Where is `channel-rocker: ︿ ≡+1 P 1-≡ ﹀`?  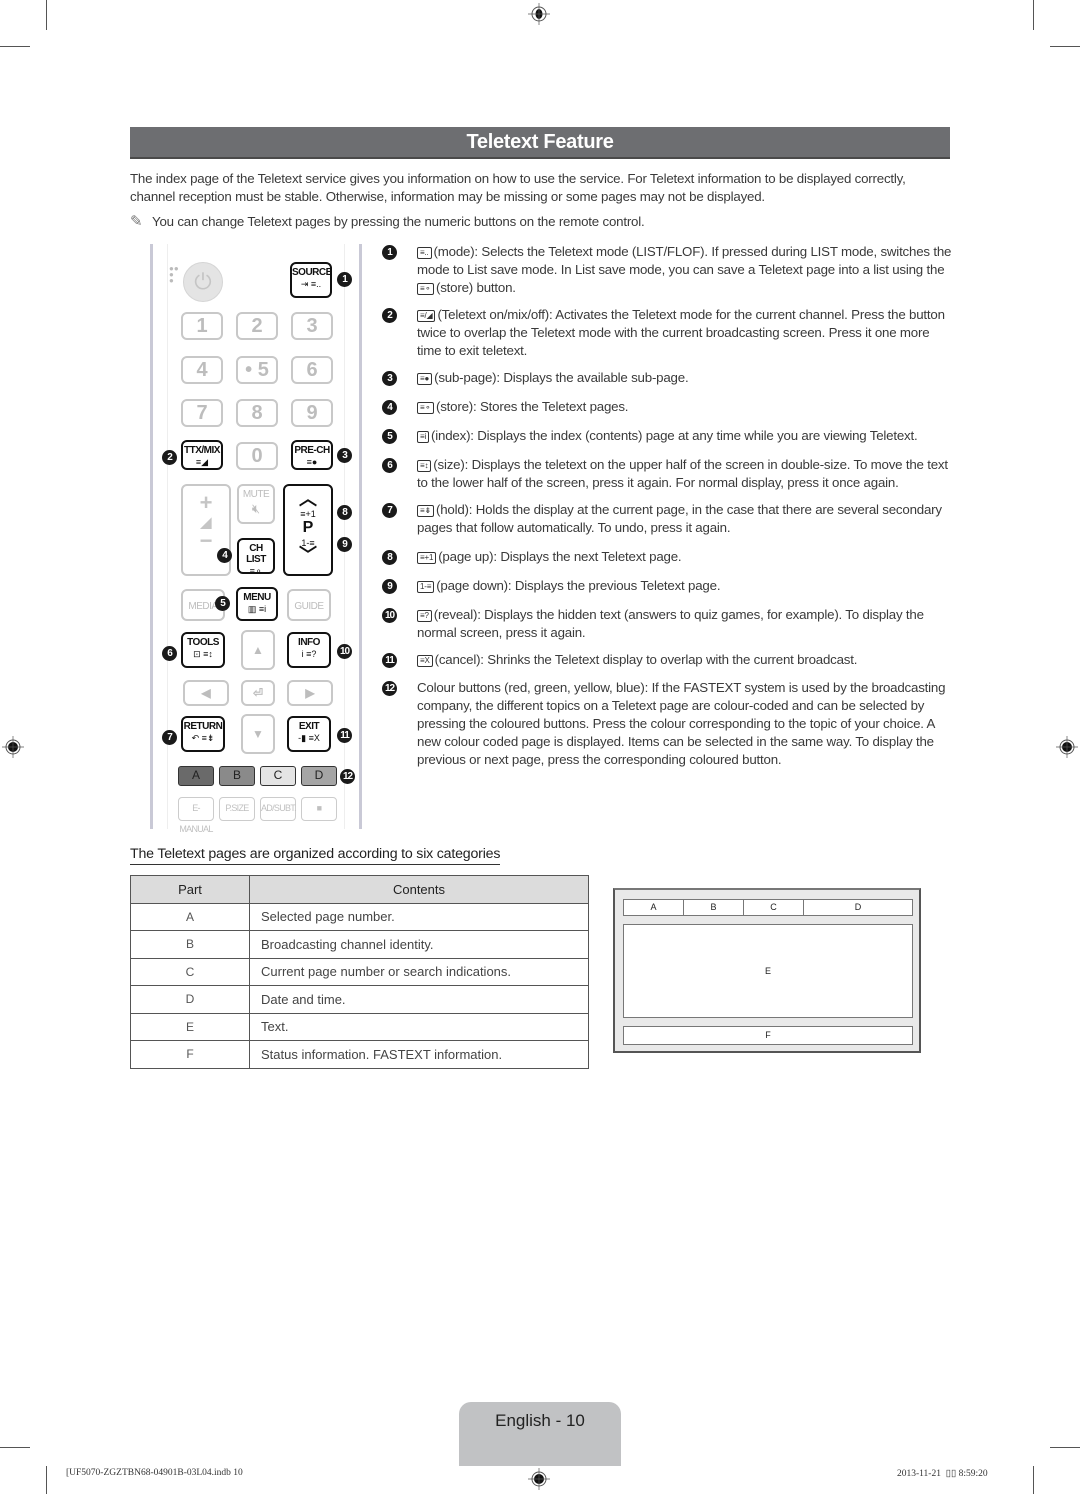 channel-rocker: ︿ ≡+1 P 1-≡ ﹀ is located at coordinates (308, 530).